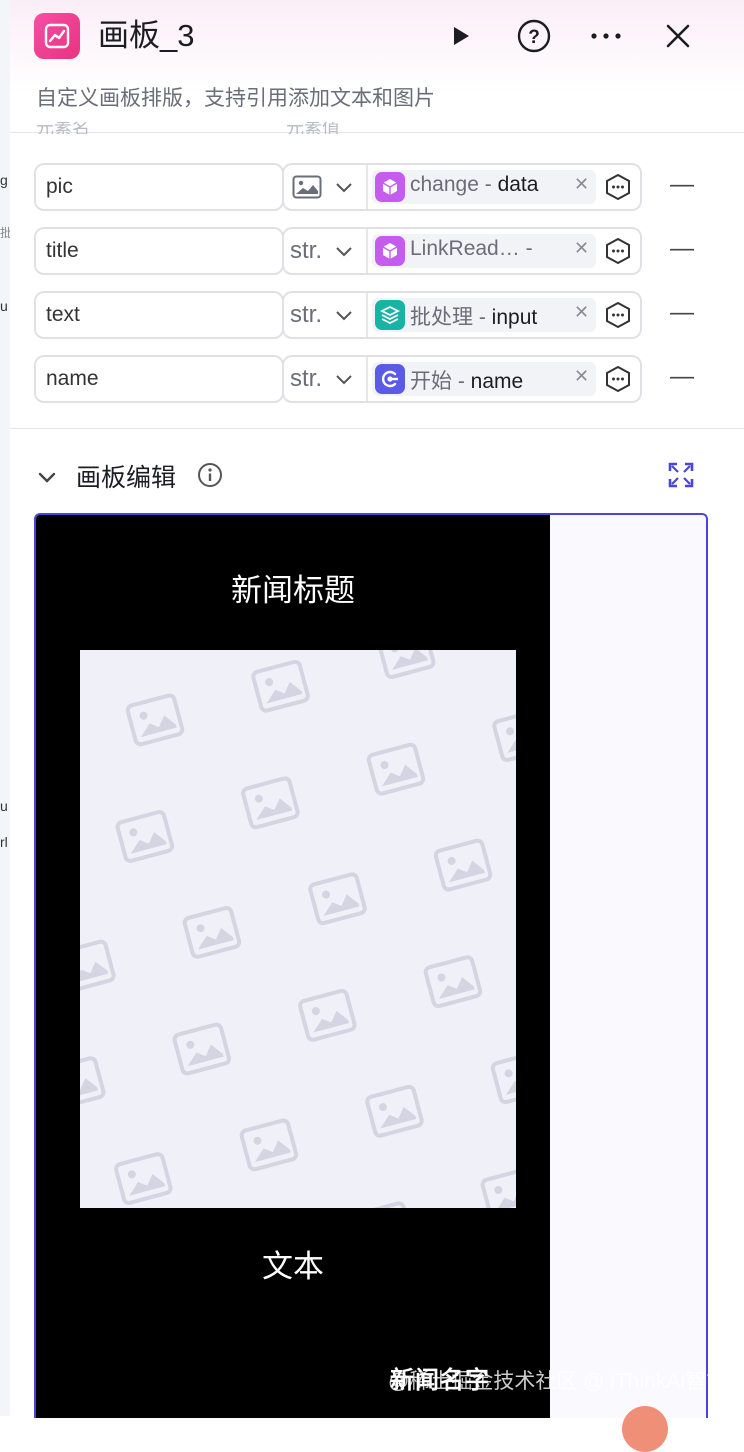 The width and height of the screenshot is (744, 1452). I want to click on ref-field: data, so click(518, 184).